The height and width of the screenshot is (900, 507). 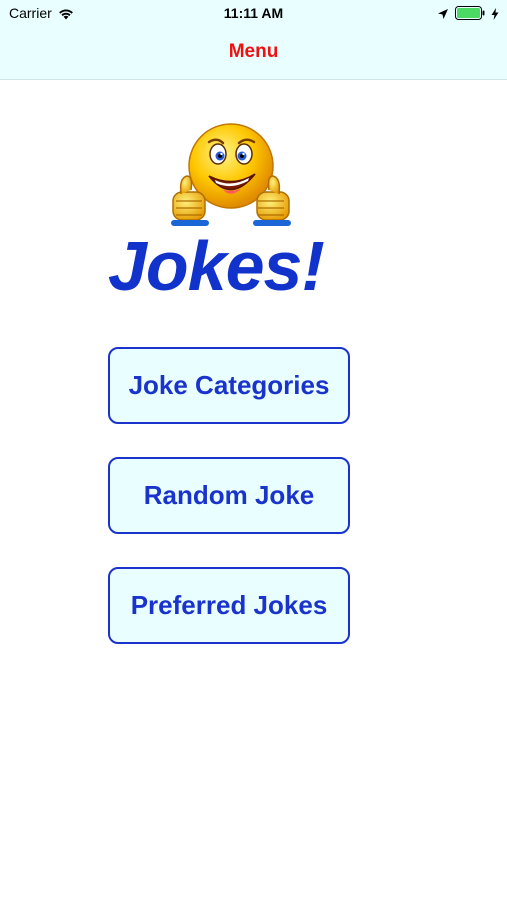 I want to click on battery-icon, so click(x=470, y=13).